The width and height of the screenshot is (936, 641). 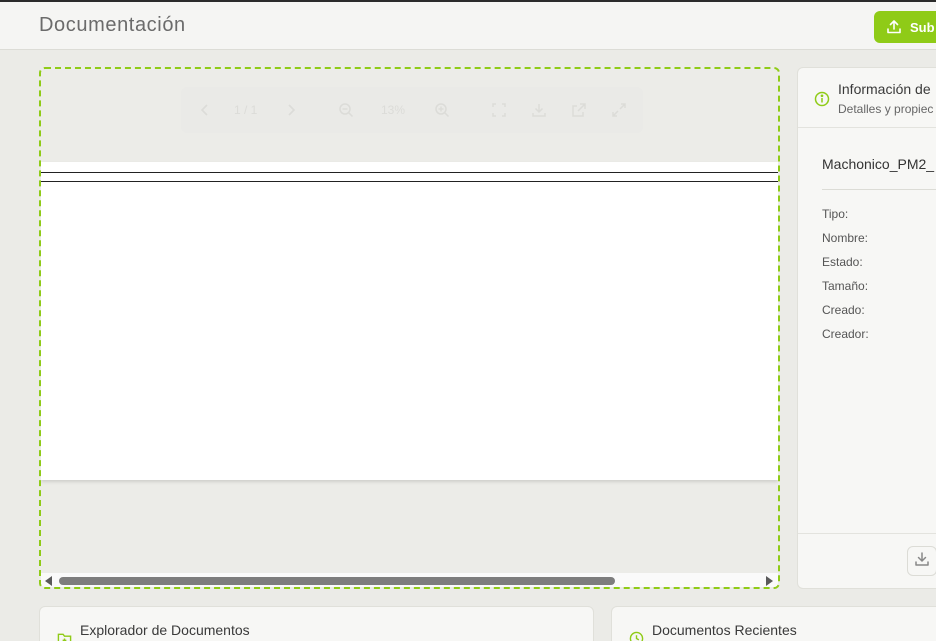 I want to click on scroll-right-arrow-icon, so click(x=769, y=581).